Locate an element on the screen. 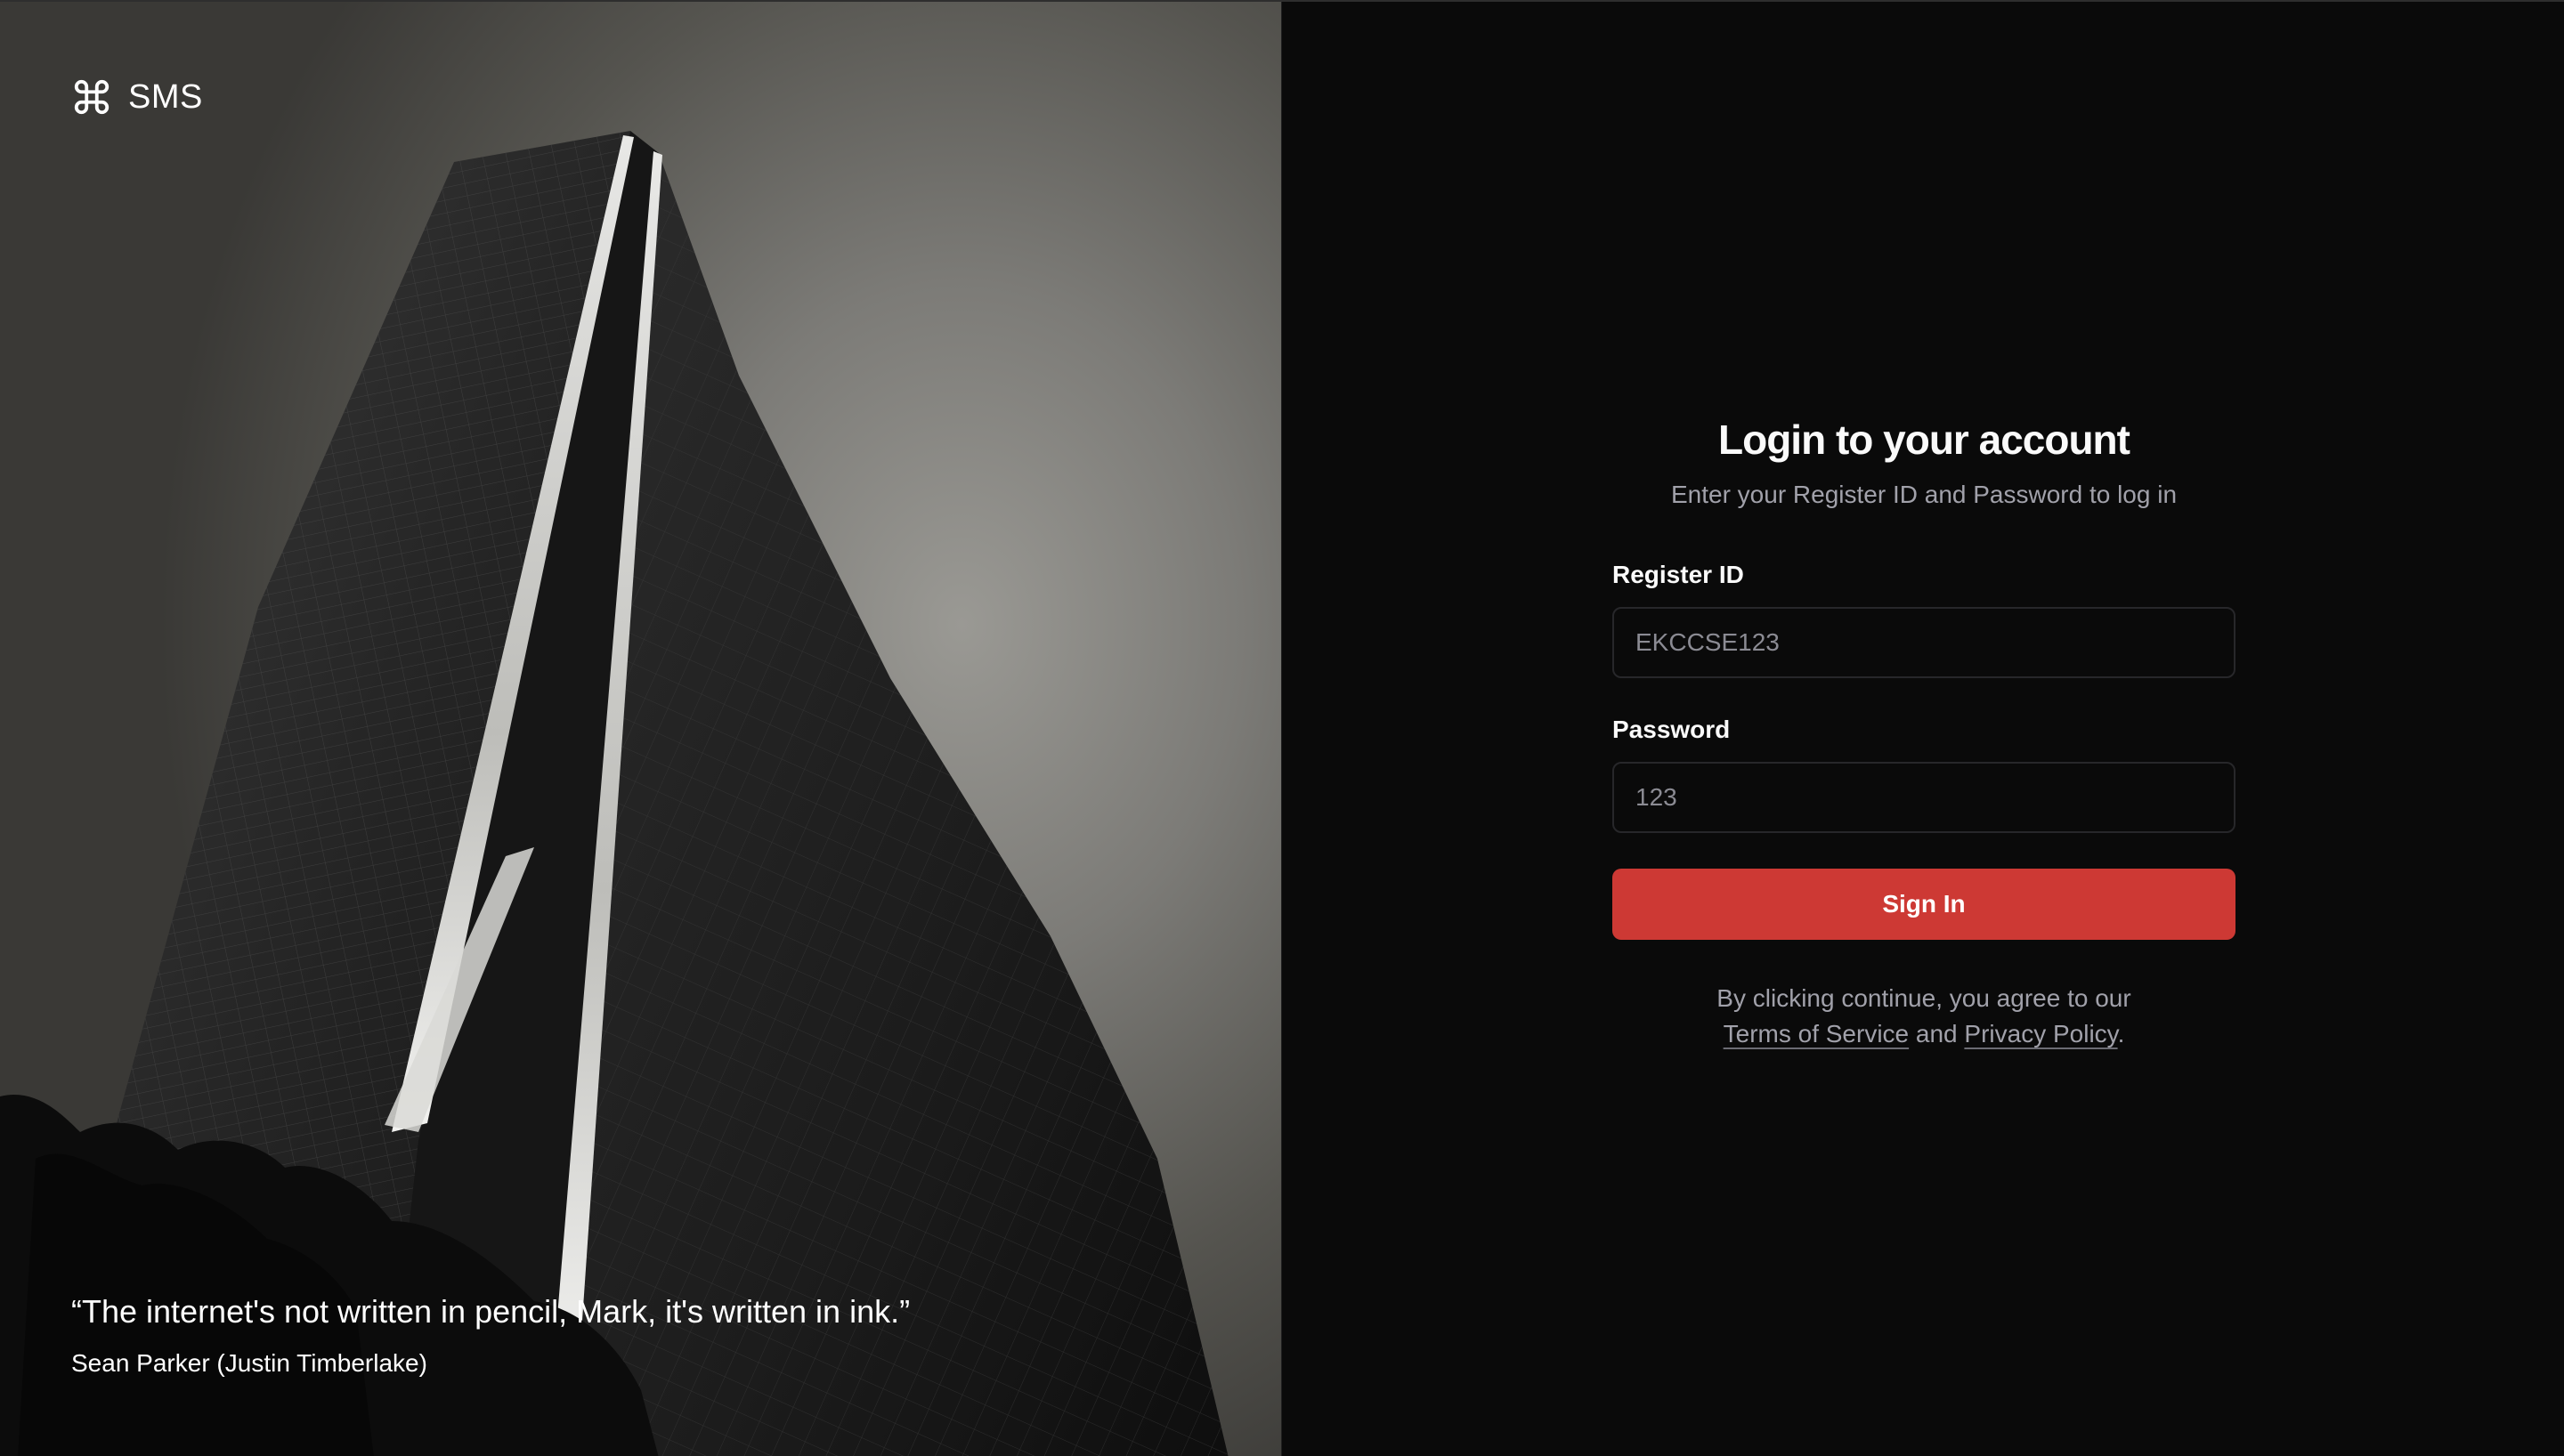  brand: SMS is located at coordinates (137, 97).